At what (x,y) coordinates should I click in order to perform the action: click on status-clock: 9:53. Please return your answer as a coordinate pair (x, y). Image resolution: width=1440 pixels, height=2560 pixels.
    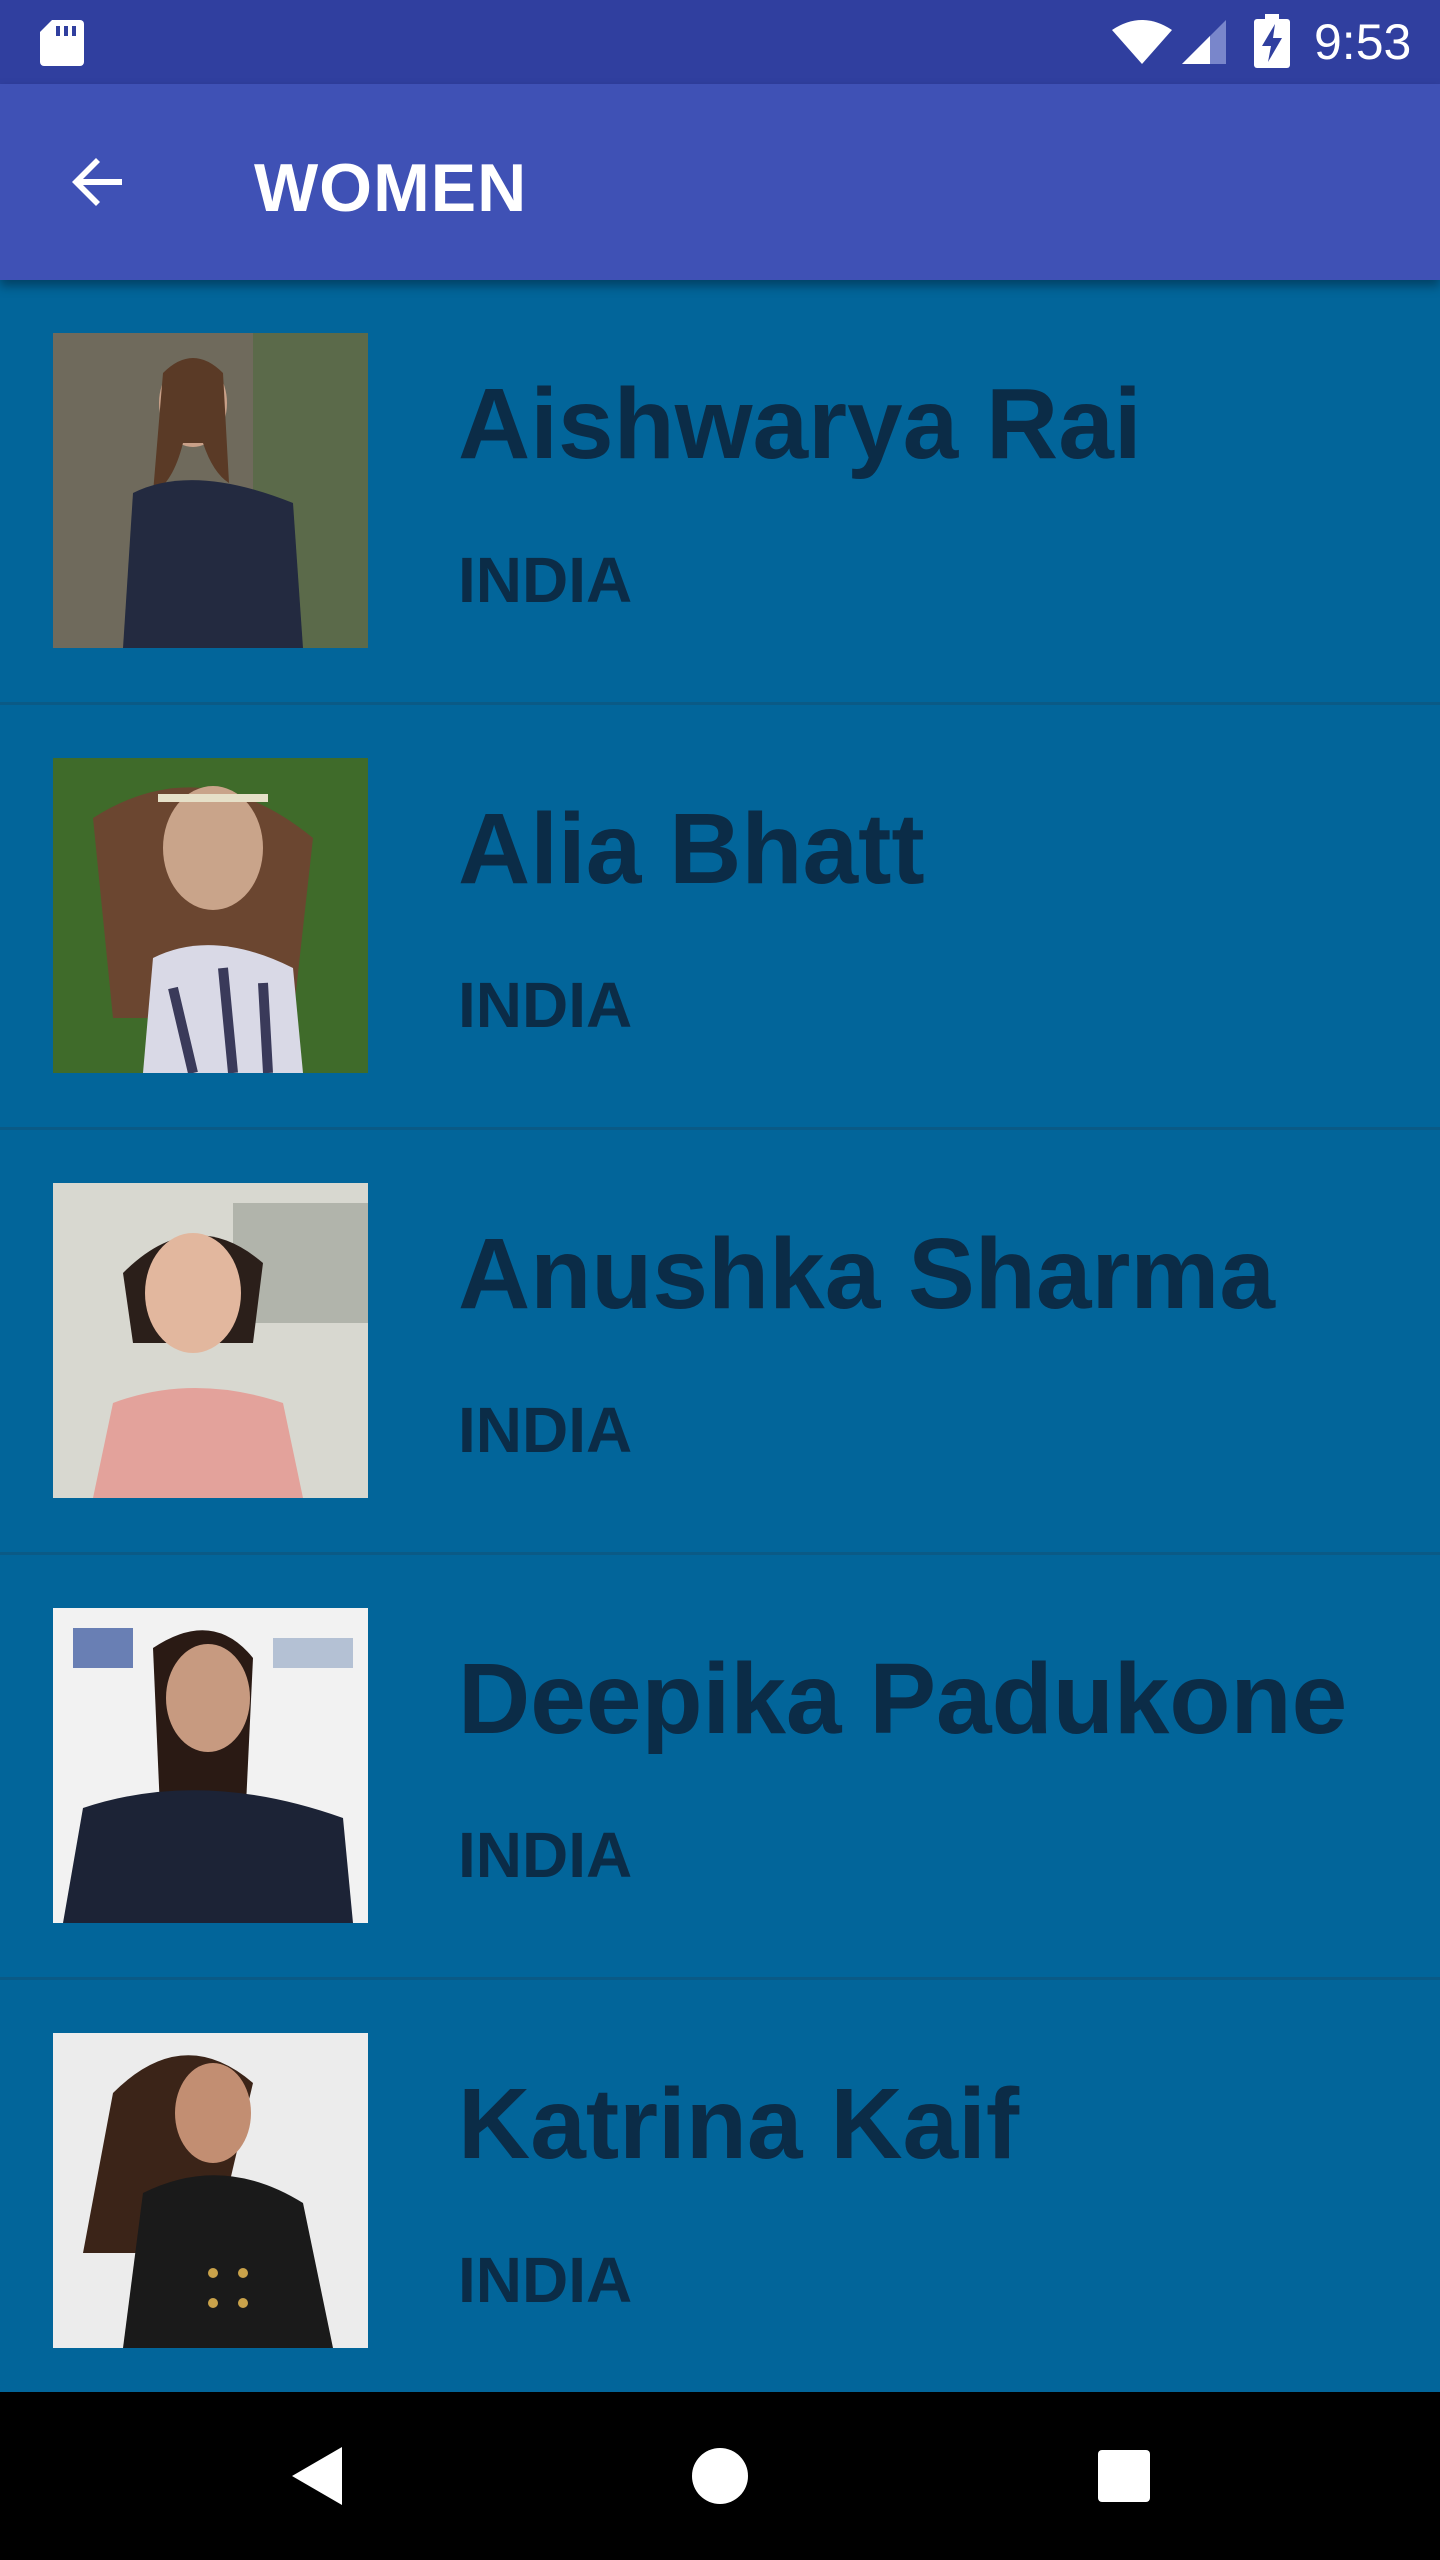
    Looking at the image, I should click on (1363, 42).